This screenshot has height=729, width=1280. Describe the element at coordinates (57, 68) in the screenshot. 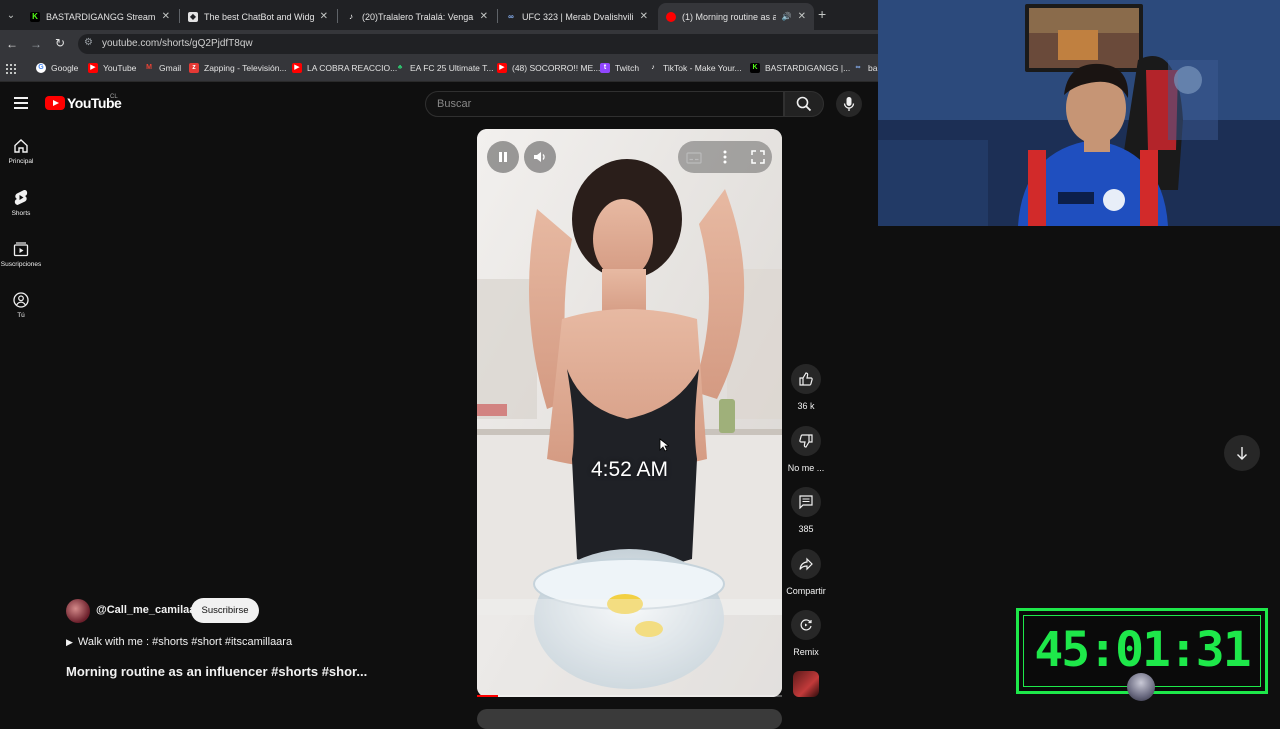

I see `bookmark-google: G Google` at that location.